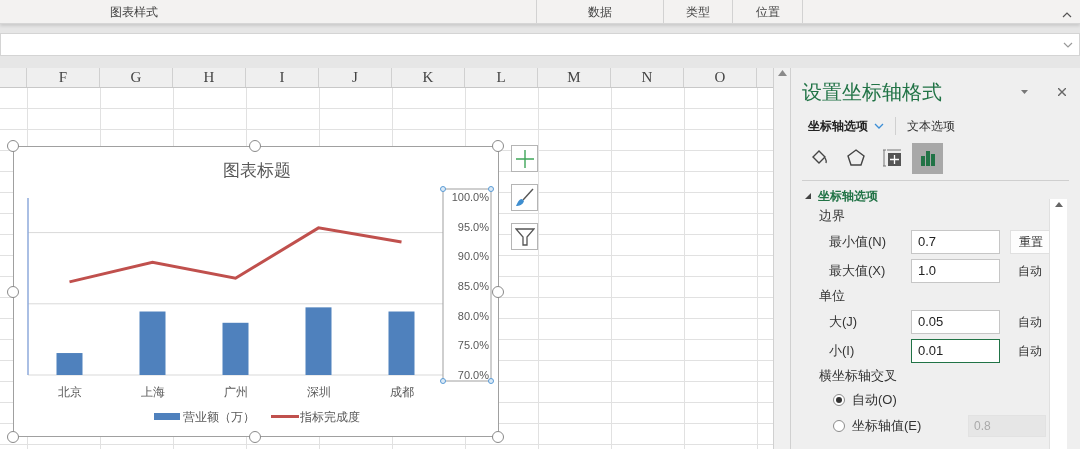 The image size is (1080, 449). What do you see at coordinates (872, 92) in the screenshot?
I see `panel-title: 设置坐标轴格式` at bounding box center [872, 92].